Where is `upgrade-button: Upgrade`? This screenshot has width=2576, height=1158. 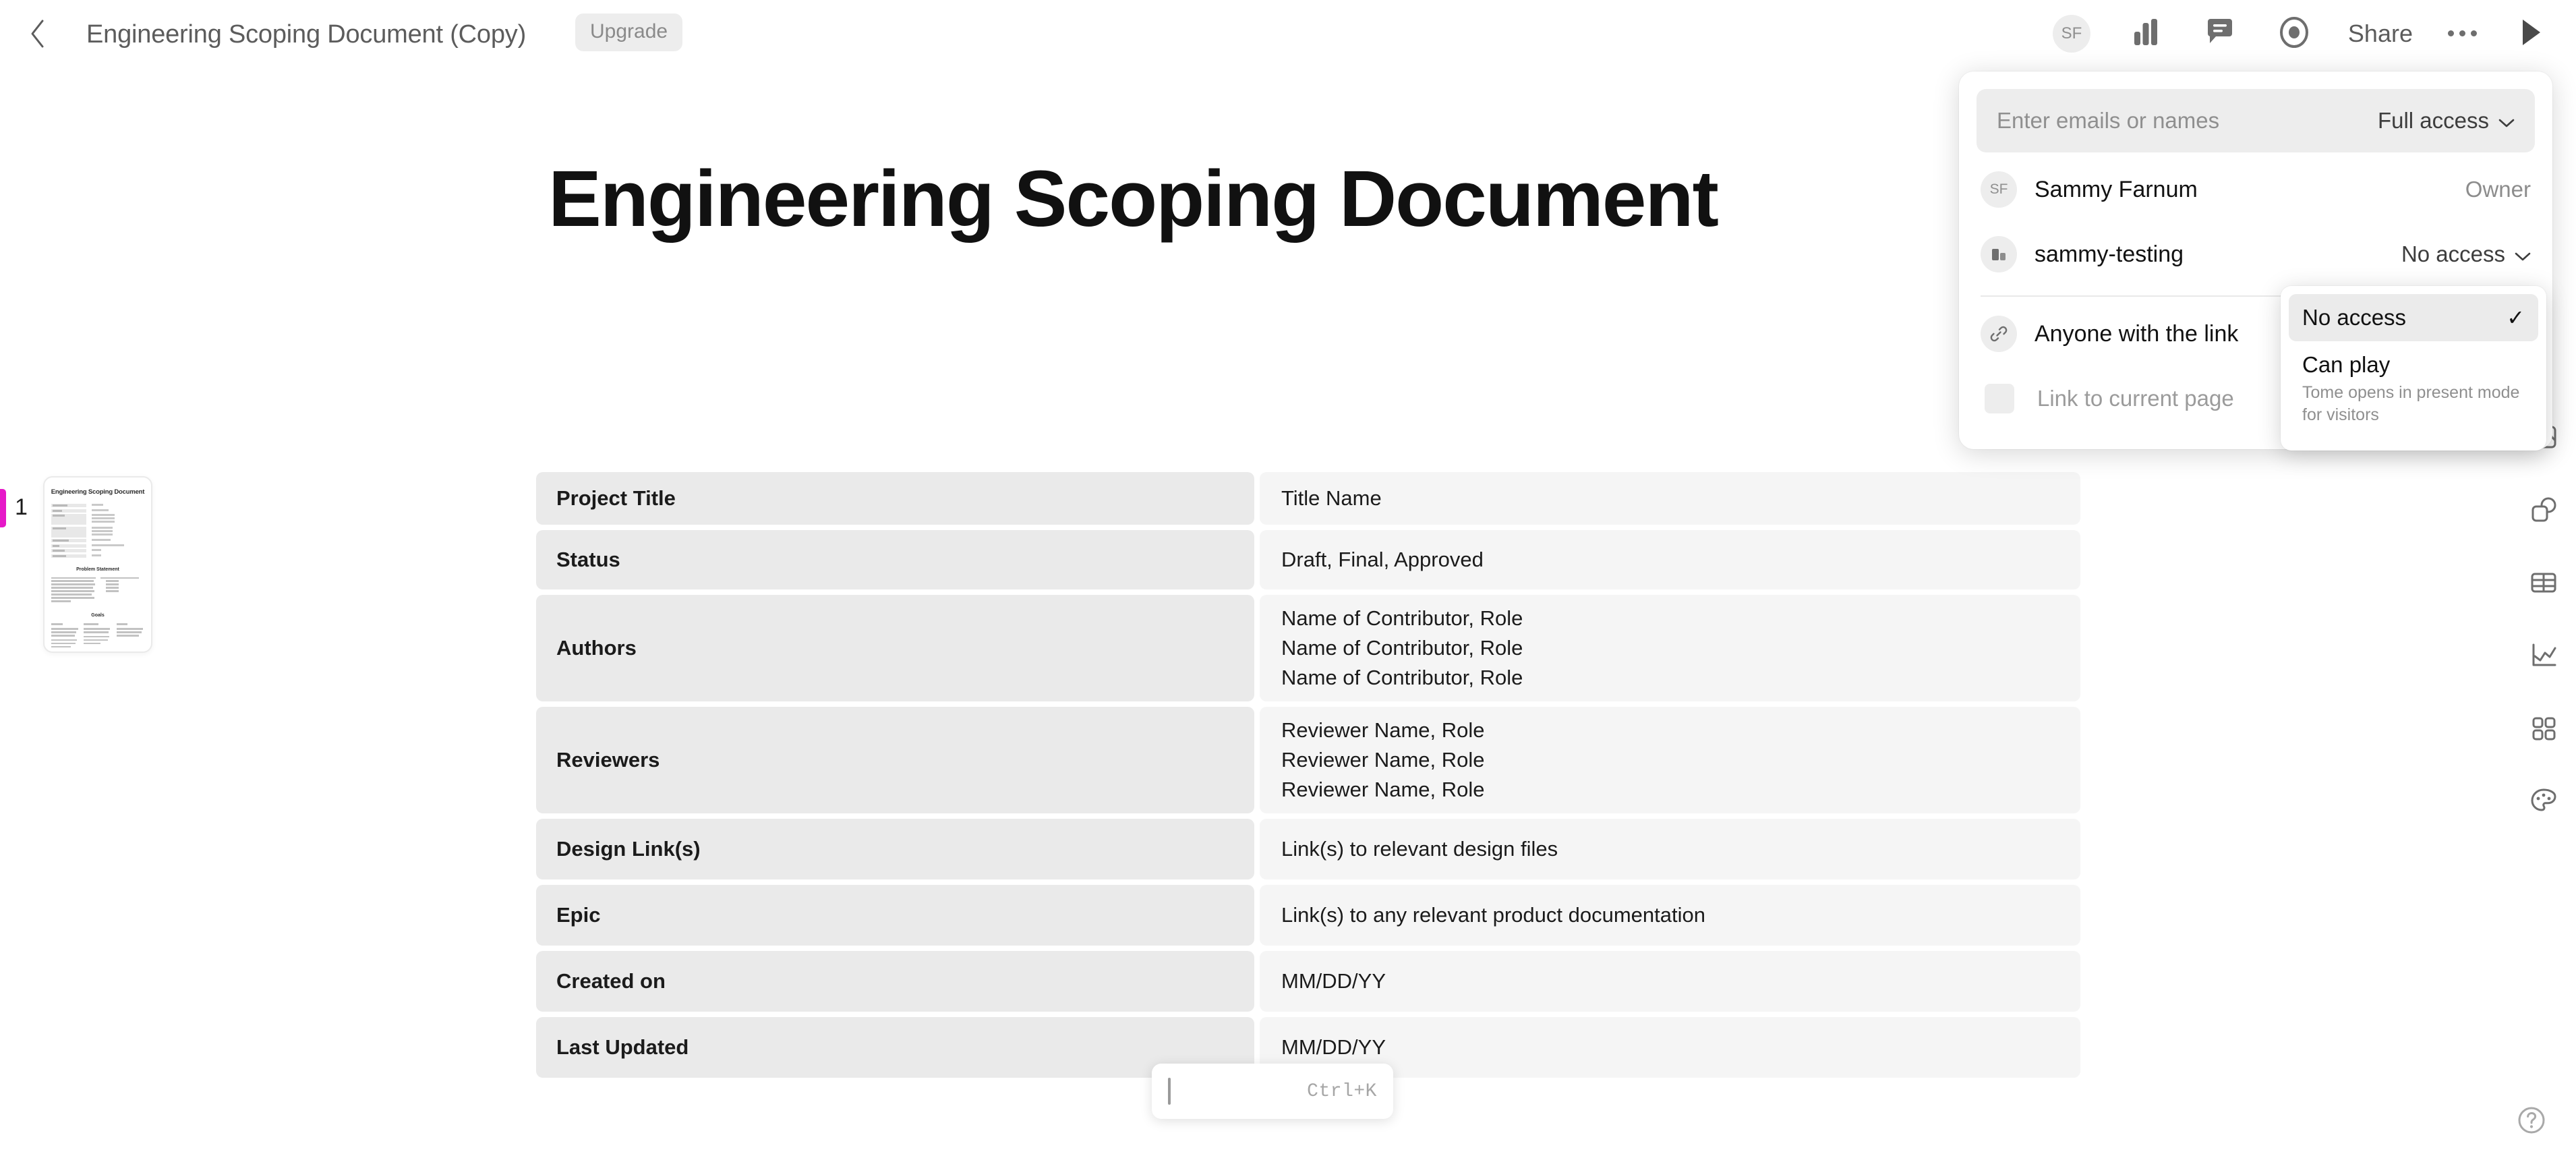 upgrade-button: Upgrade is located at coordinates (629, 32).